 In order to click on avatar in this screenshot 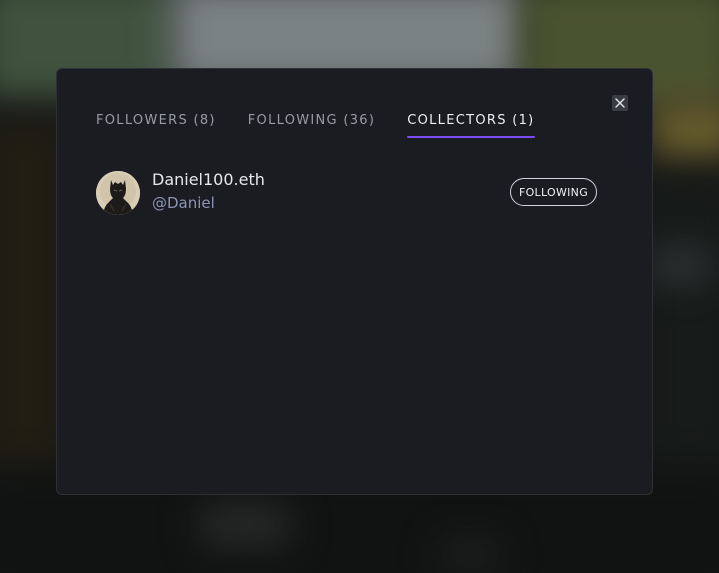, I will do `click(118, 193)`.